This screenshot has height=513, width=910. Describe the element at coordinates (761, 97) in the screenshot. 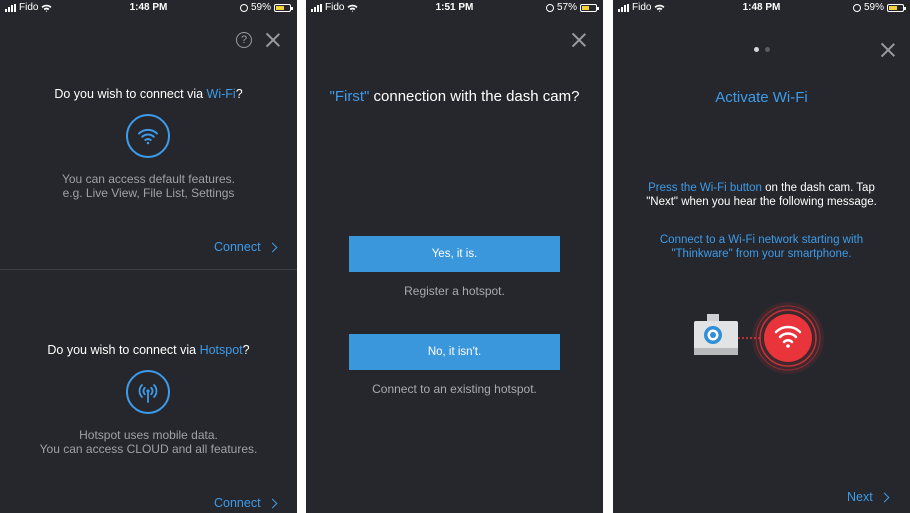

I see `activate-wifi-title: Activate Wi-Fi` at that location.